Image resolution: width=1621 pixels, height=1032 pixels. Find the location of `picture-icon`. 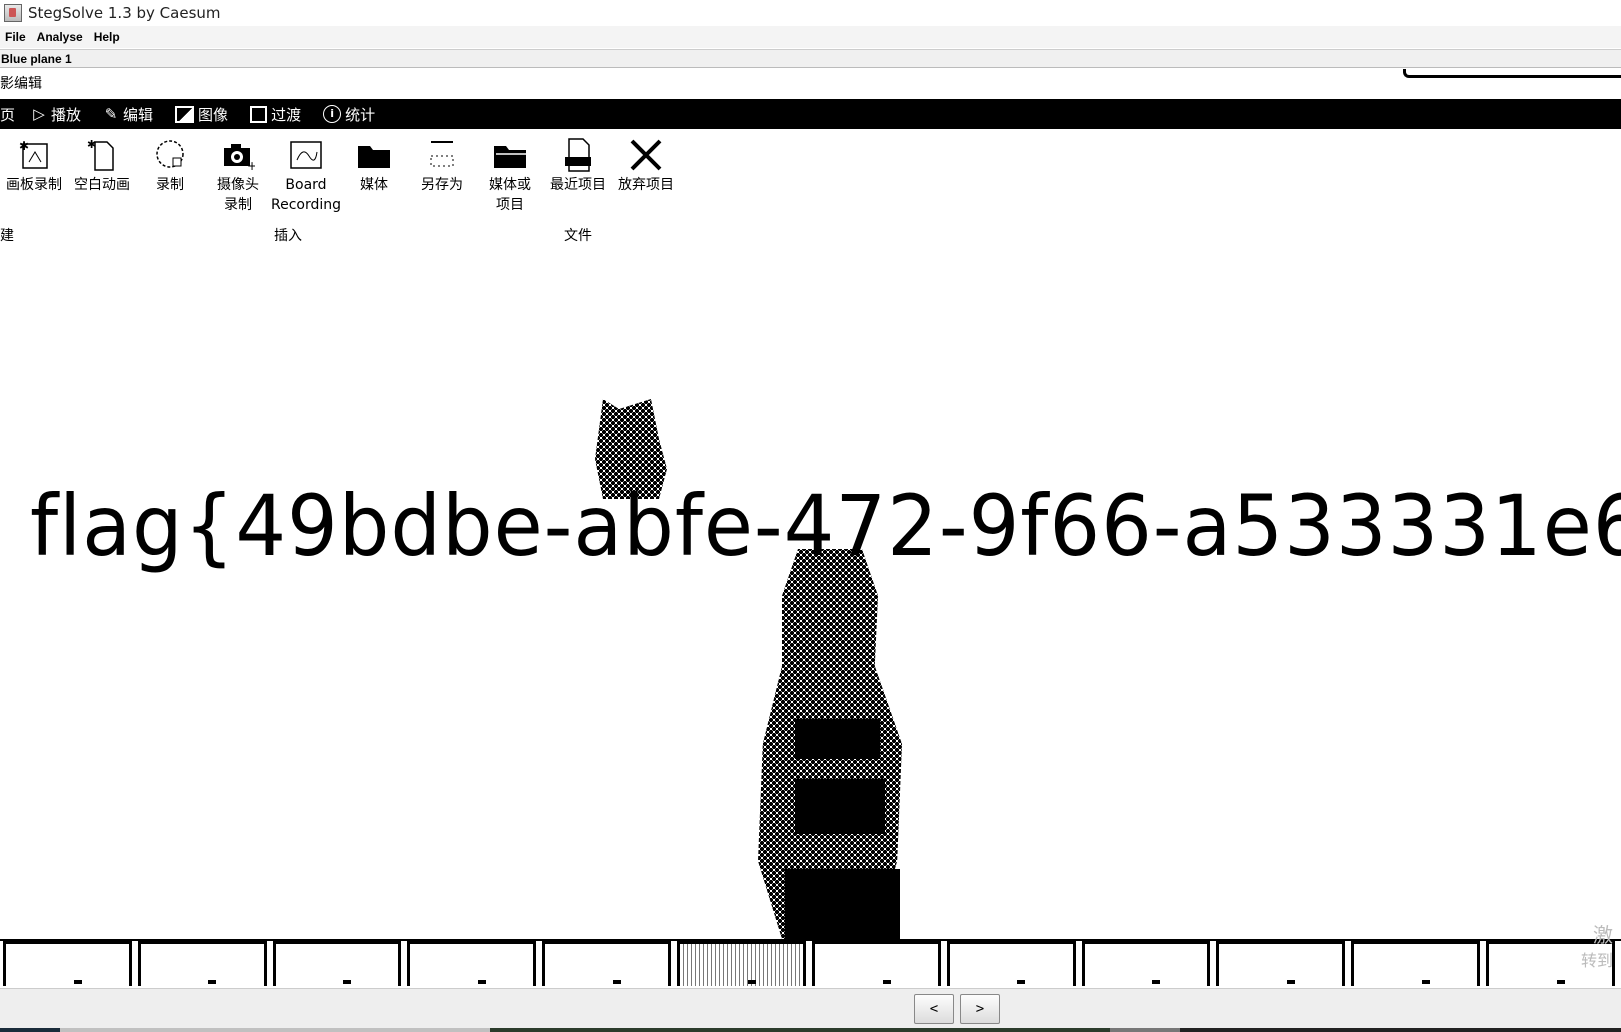

picture-icon is located at coordinates (185, 114).